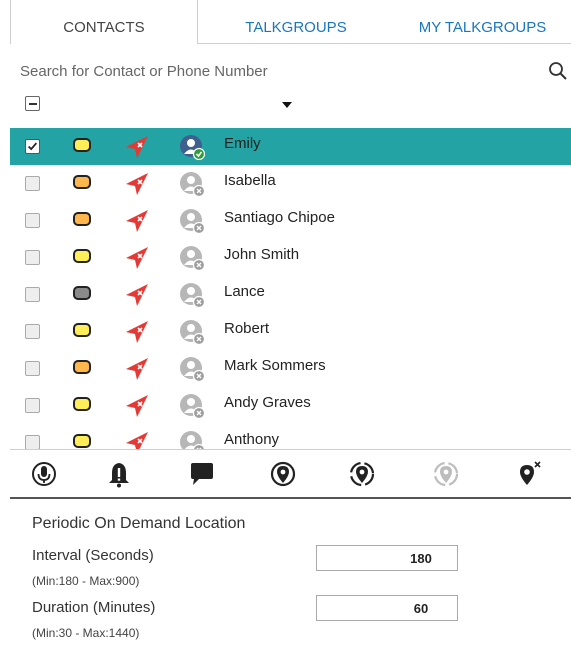 This screenshot has height=659, width=571. What do you see at coordinates (275, 365) in the screenshot?
I see `contact-name: Mark Sommers` at bounding box center [275, 365].